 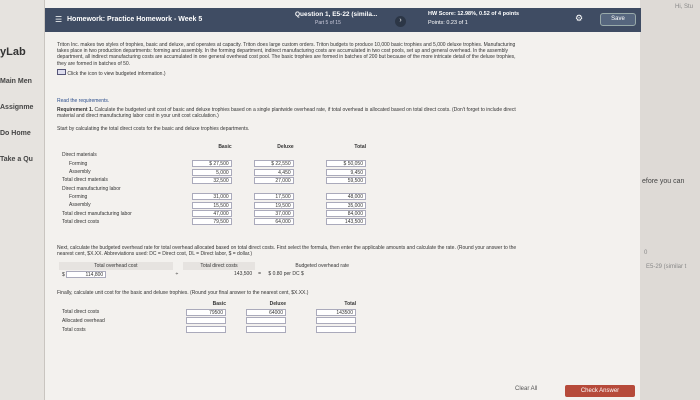 What do you see at coordinates (400, 21) in the screenshot?
I see `next-question-icon: ›` at bounding box center [400, 21].